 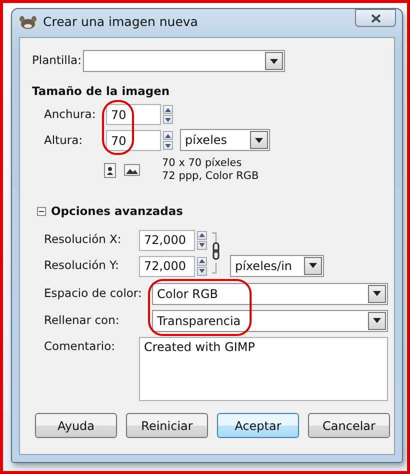 I want to click on field-label: Comentario:, so click(x=80, y=346).